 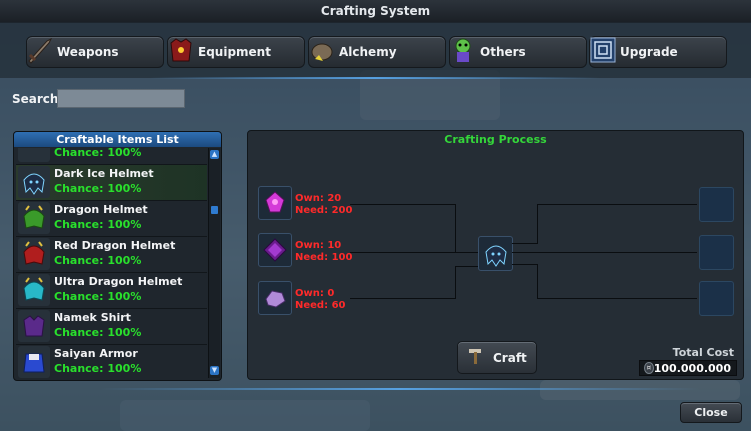 I want to click on creature-icon, so click(x=463, y=50).